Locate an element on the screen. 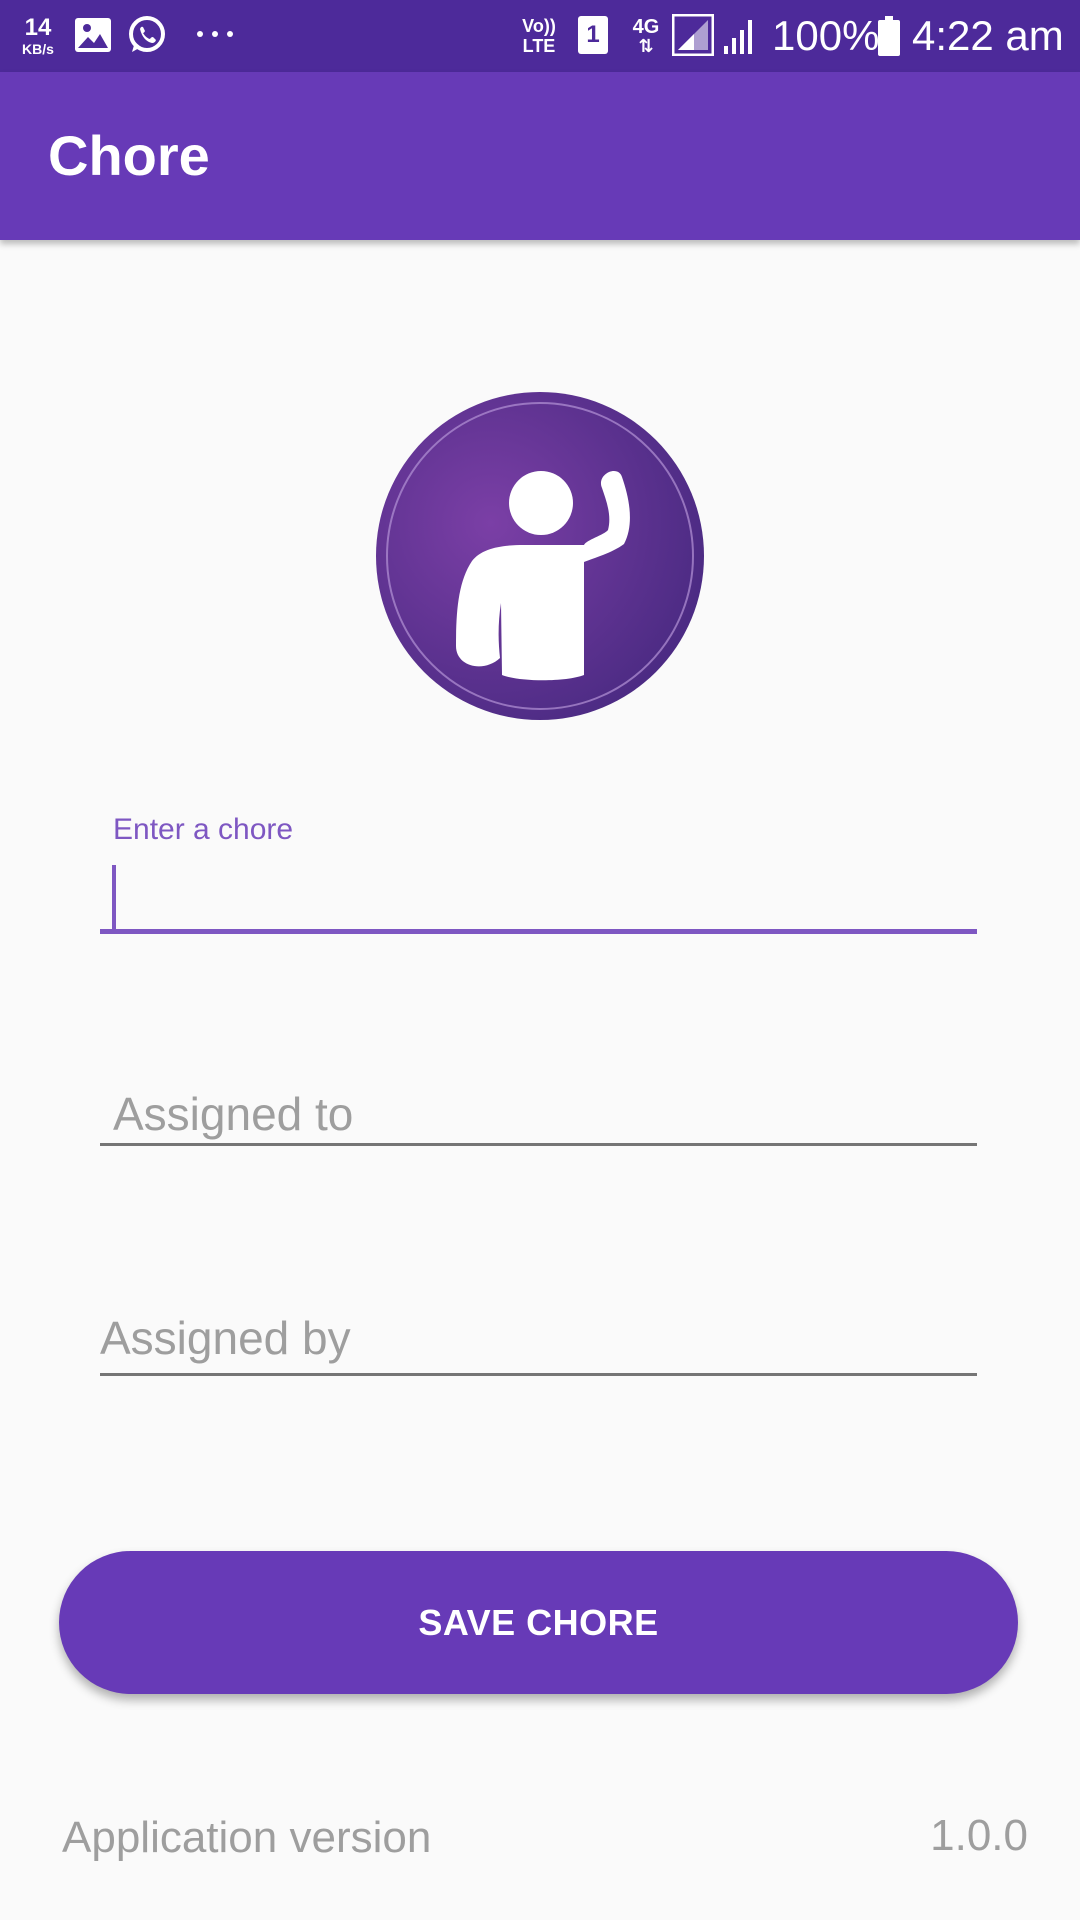  sim-slot-label: 1 is located at coordinates (593, 34).